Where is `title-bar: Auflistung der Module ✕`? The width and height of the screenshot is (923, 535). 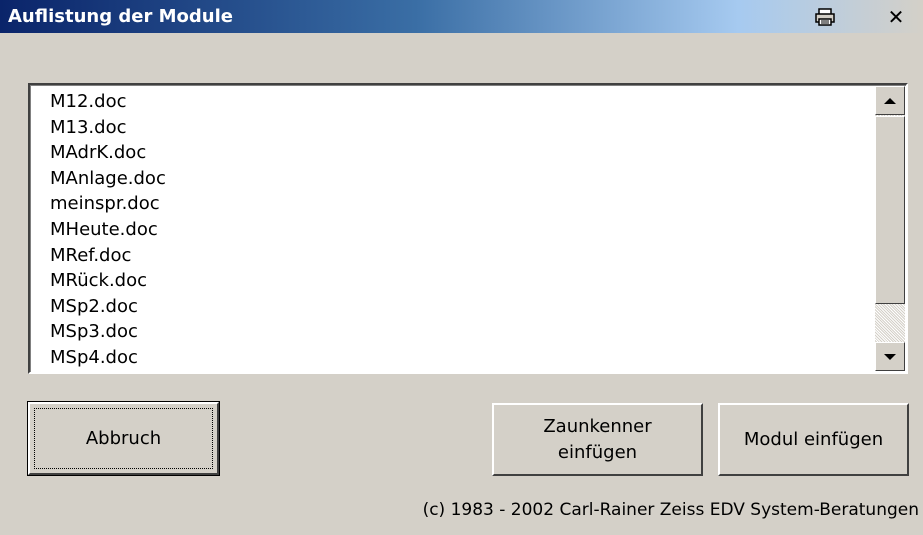 title-bar: Auflistung der Module ✕ is located at coordinates (461, 16).